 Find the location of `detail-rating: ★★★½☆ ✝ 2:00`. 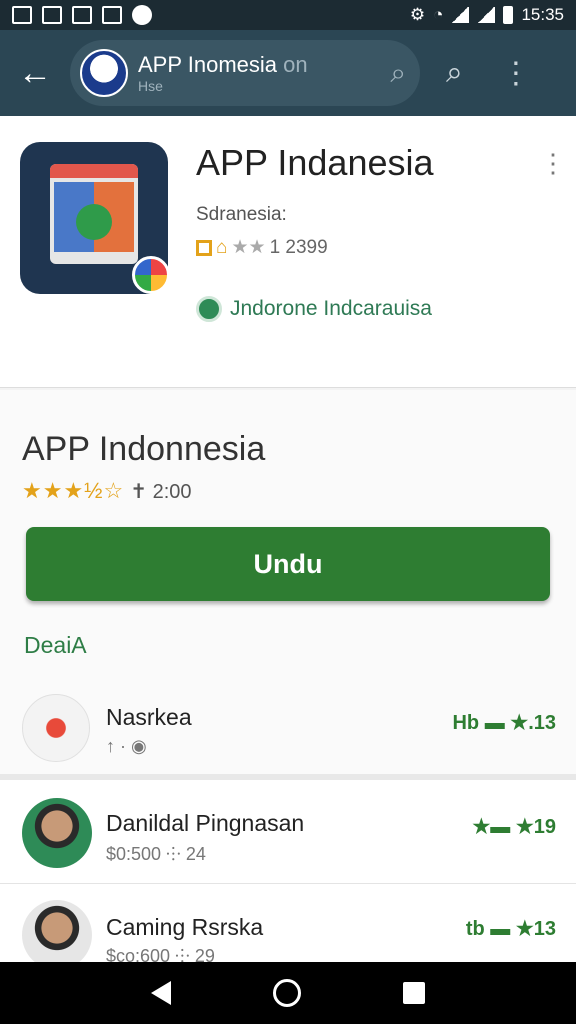

detail-rating: ★★★½☆ ✝ 2:00 is located at coordinates (107, 491).